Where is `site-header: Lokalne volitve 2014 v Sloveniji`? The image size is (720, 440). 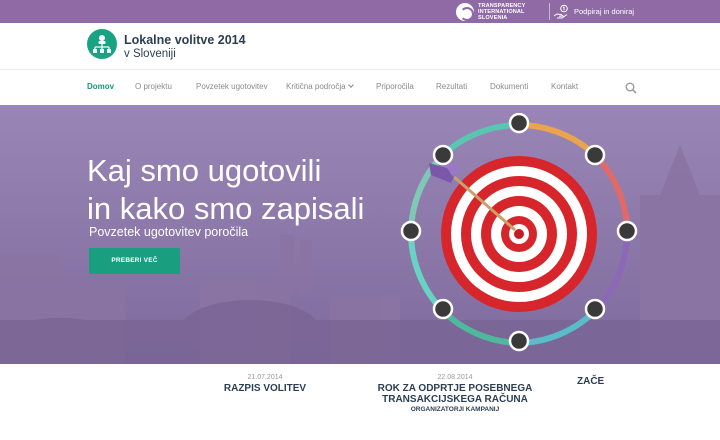 site-header: Lokalne volitve 2014 v Sloveniji is located at coordinates (360, 46).